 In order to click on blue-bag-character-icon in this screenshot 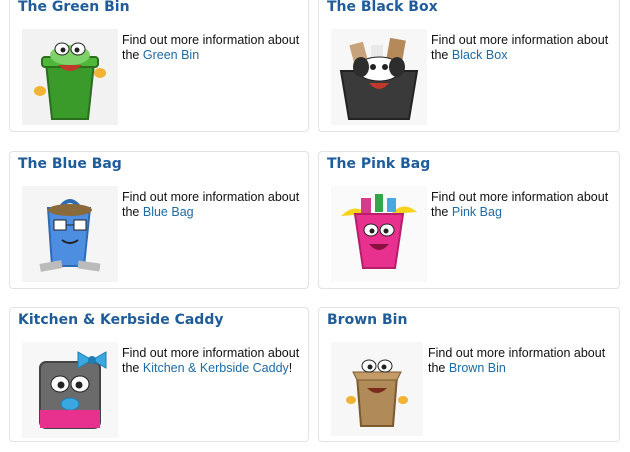, I will do `click(70, 234)`.